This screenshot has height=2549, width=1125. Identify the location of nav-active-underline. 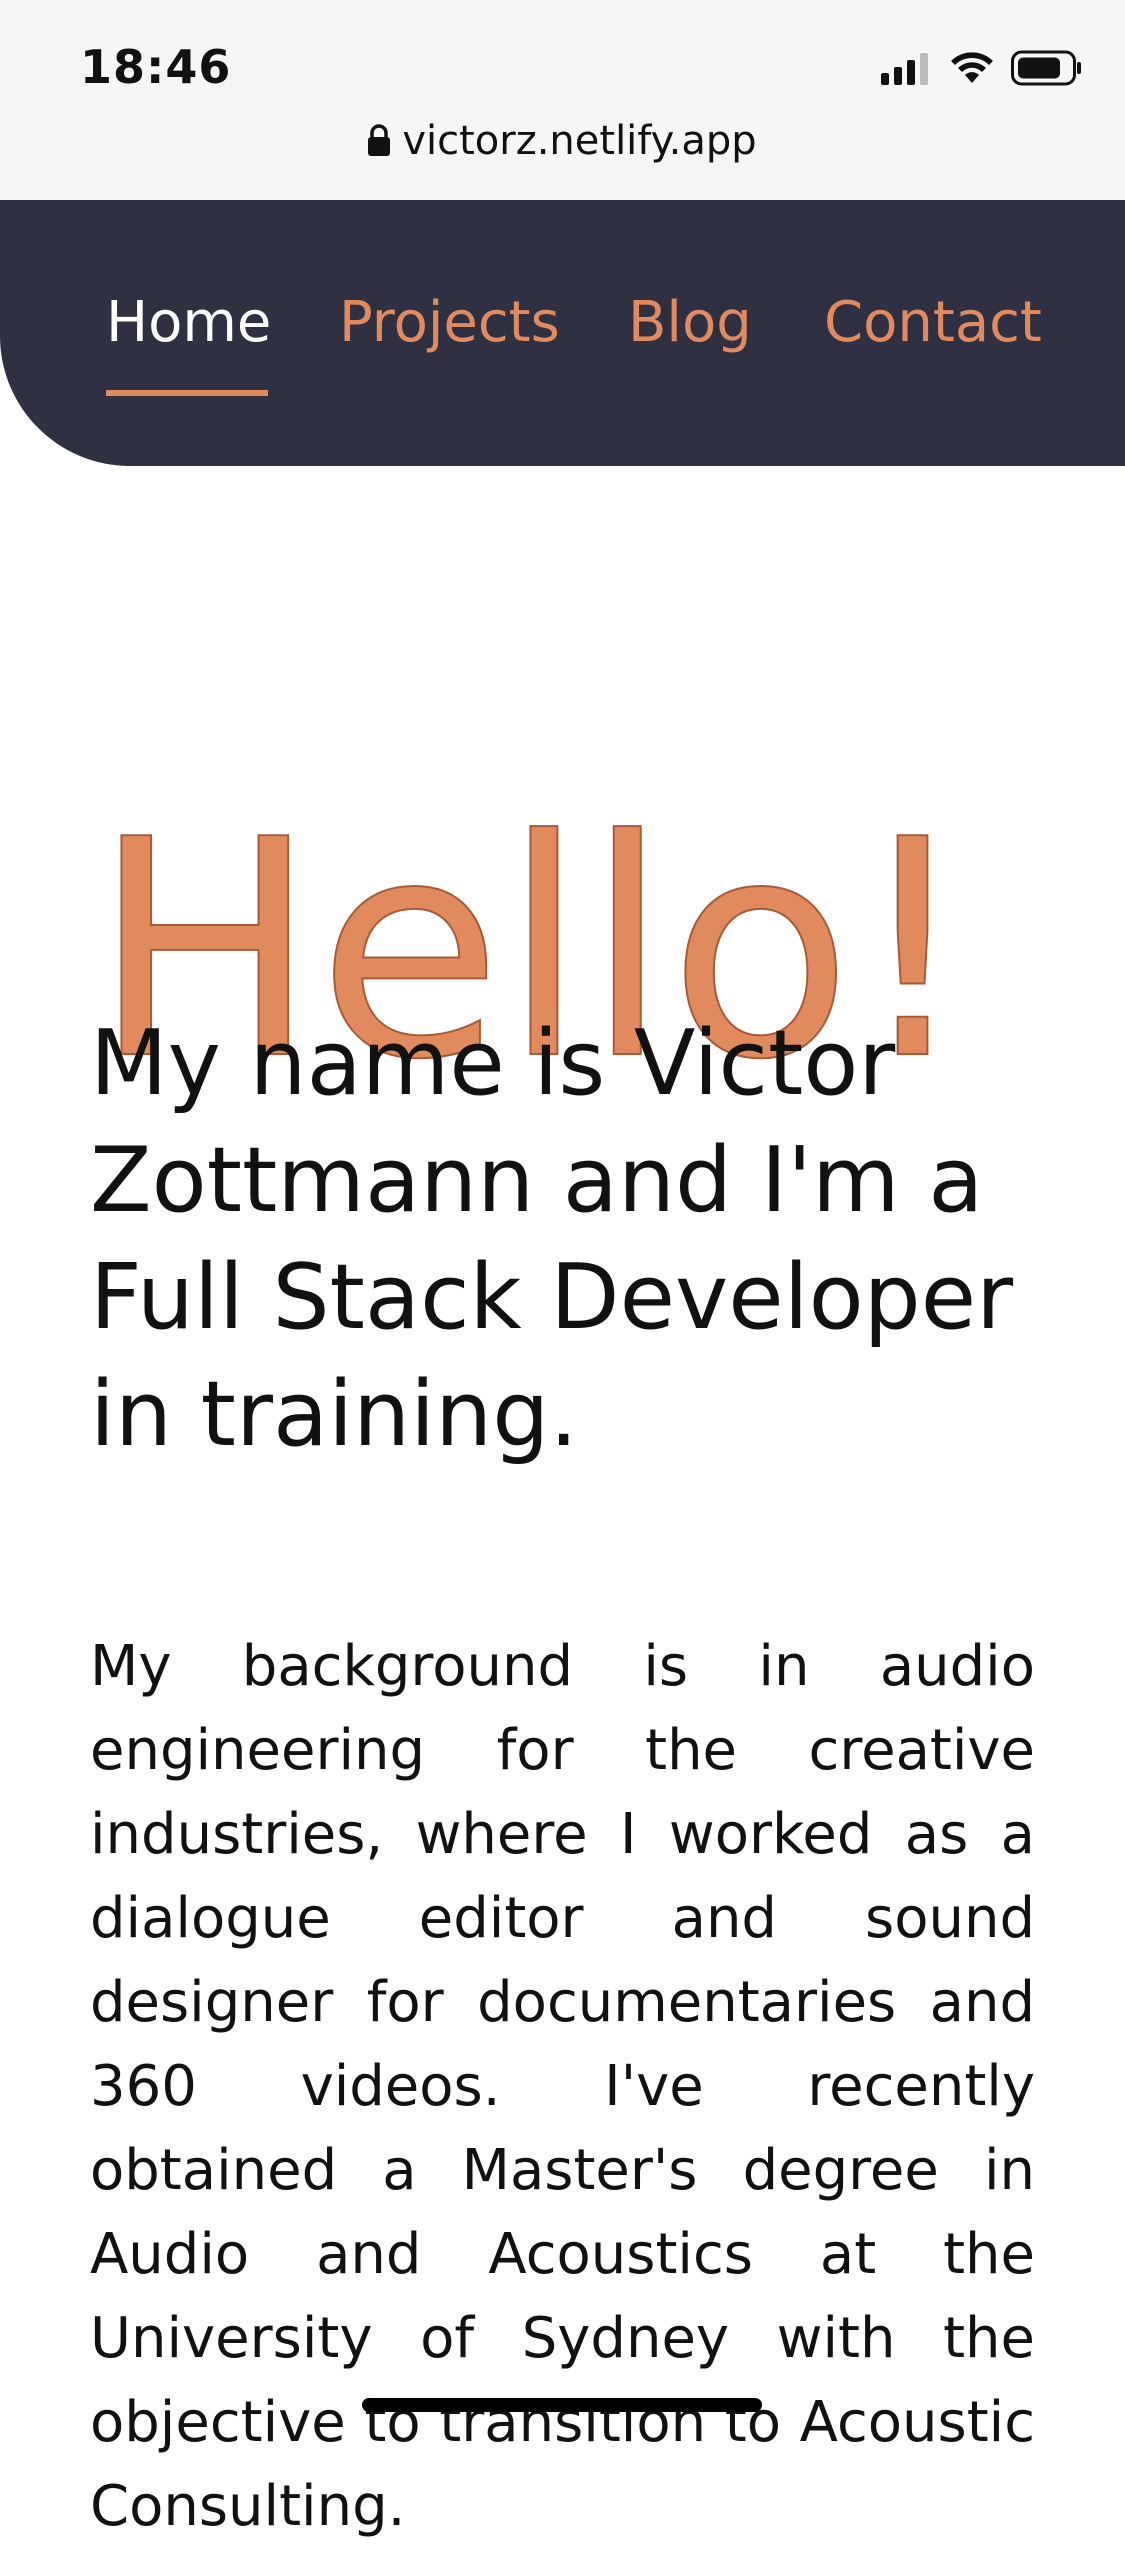
(187, 393).